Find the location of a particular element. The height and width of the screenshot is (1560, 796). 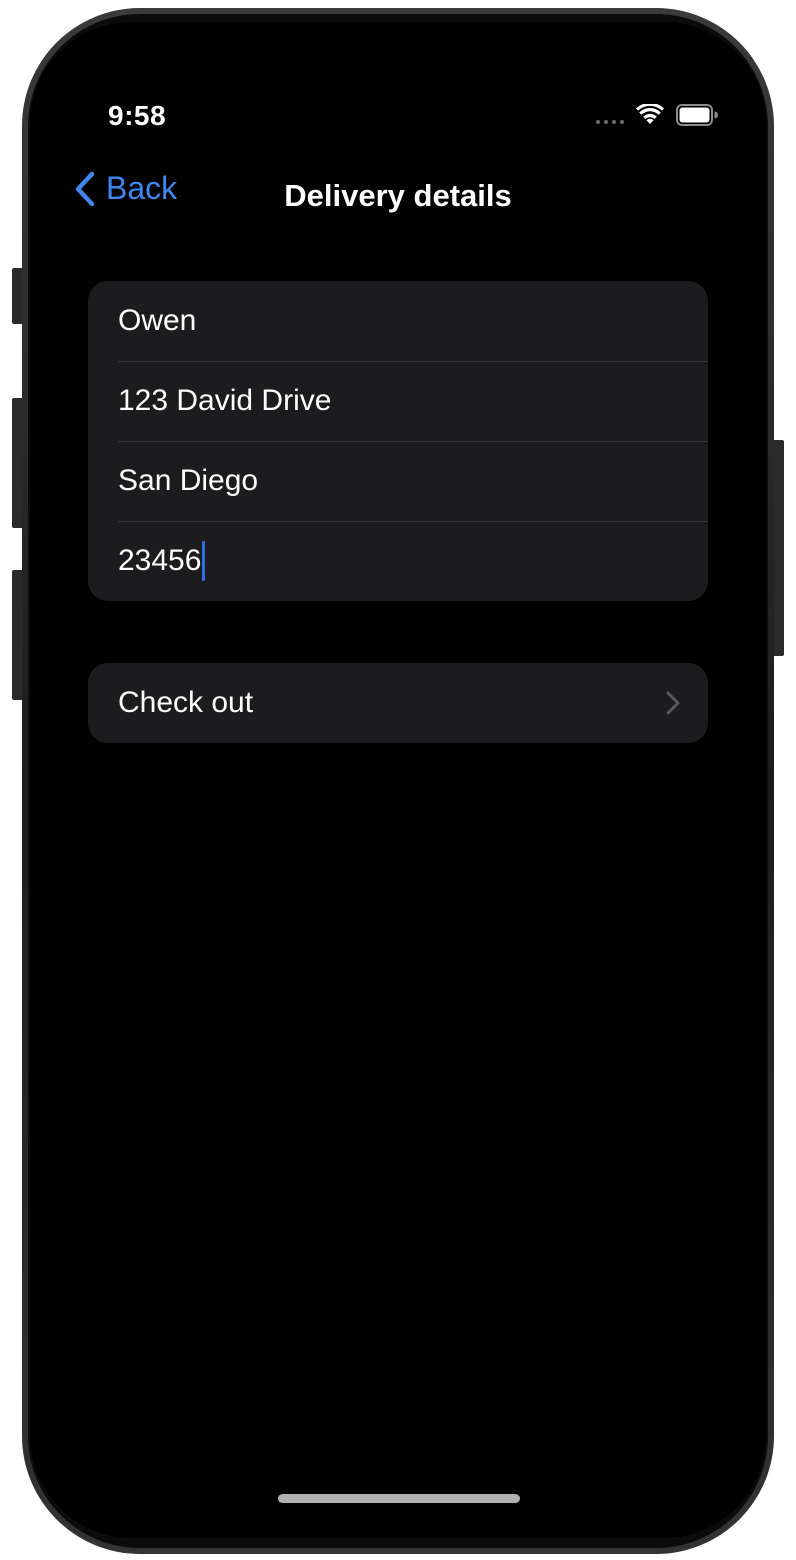

zip-row: 23456 is located at coordinates (398, 561).